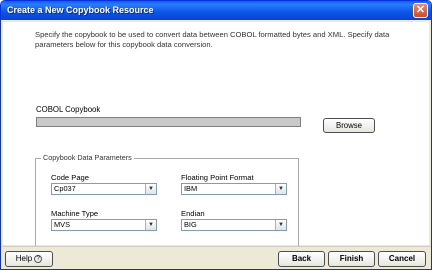 This screenshot has width=432, height=270. I want to click on browse-button: Browse, so click(349, 125).